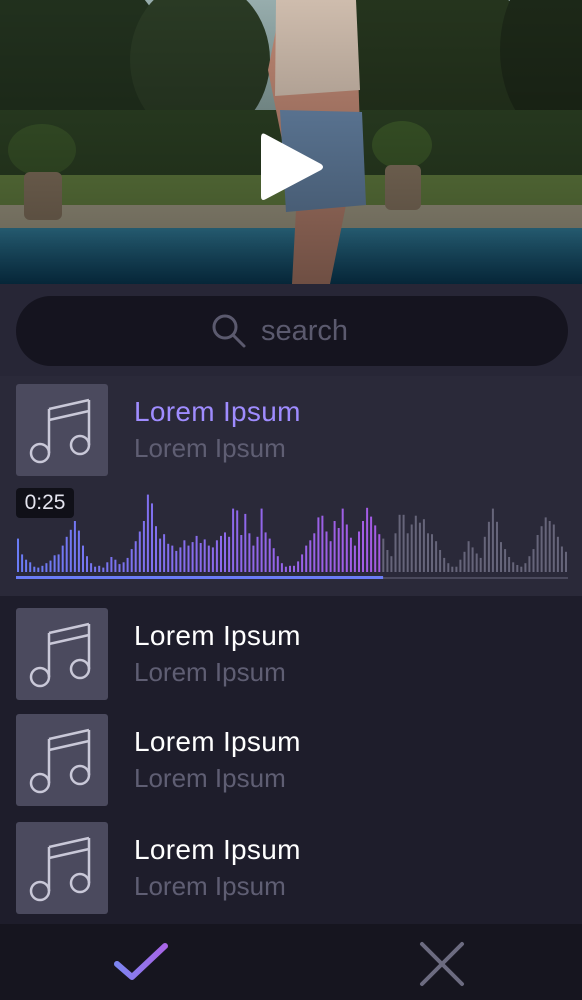 The width and height of the screenshot is (582, 1000). What do you see at coordinates (291, 962) in the screenshot?
I see `bottom-action-bar` at bounding box center [291, 962].